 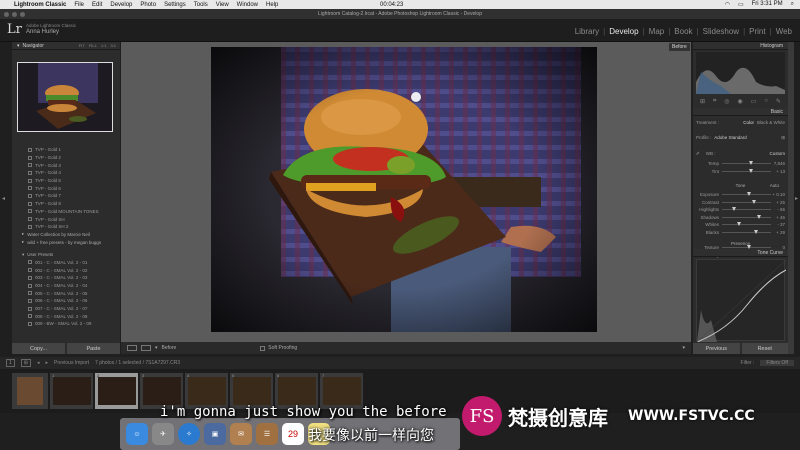 What do you see at coordinates (66, 165) in the screenshot?
I see `preset-item: TVP - Gold 3` at bounding box center [66, 165].